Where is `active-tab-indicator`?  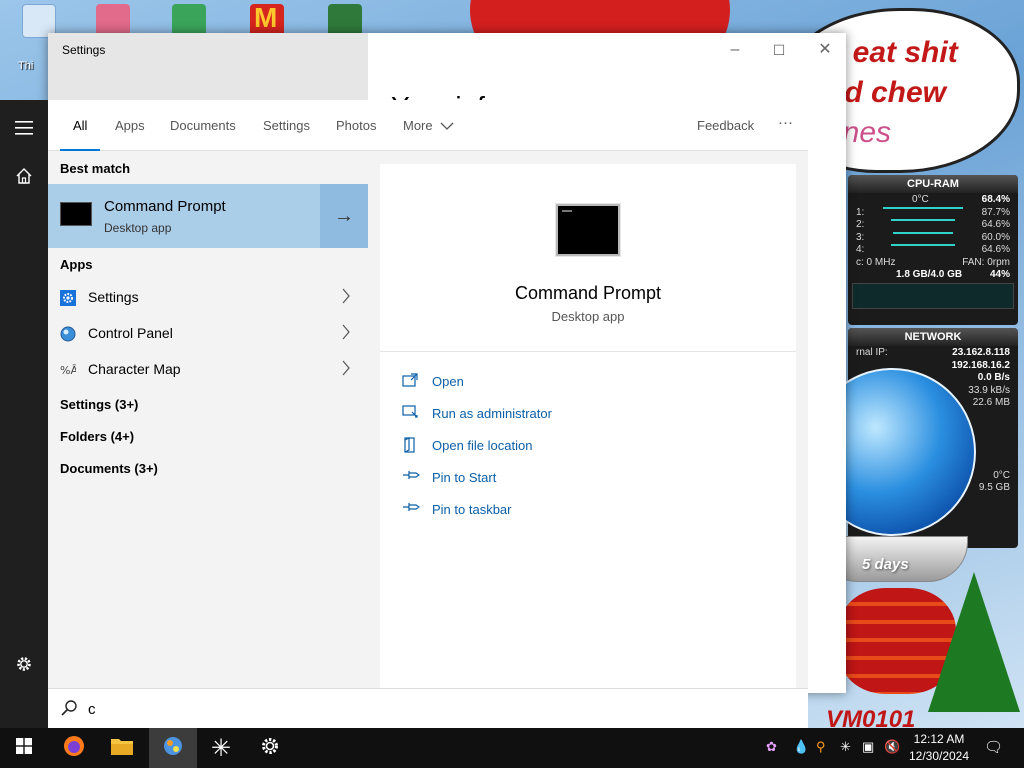
active-tab-indicator is located at coordinates (80, 150).